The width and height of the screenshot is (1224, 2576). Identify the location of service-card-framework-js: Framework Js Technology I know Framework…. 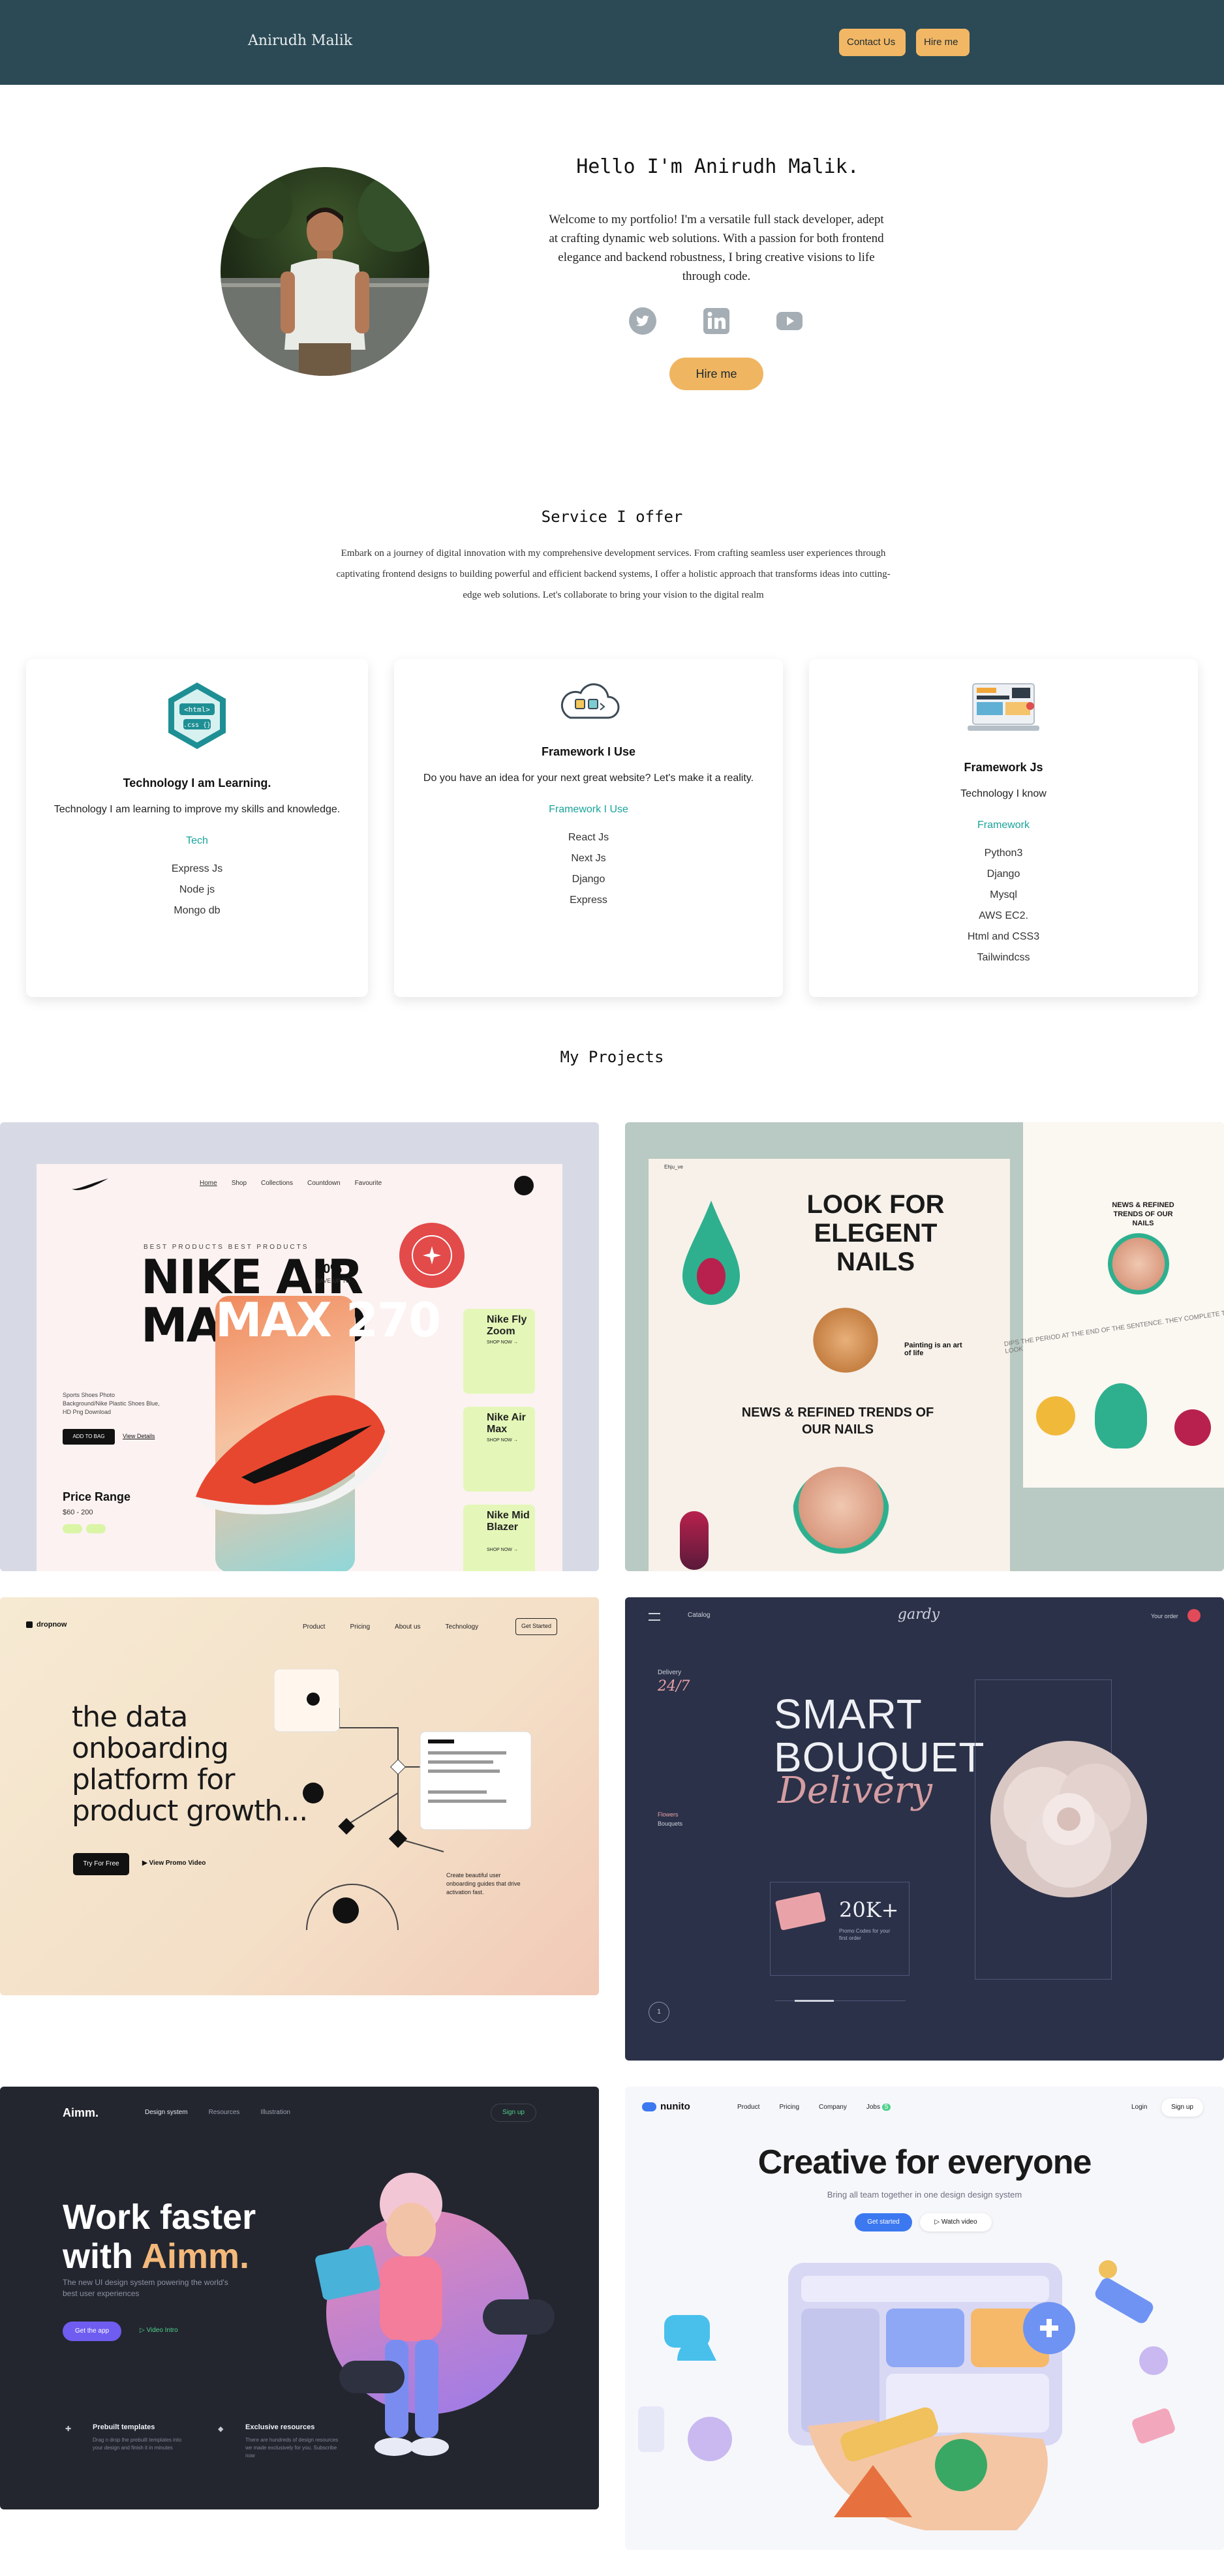
(1004, 828).